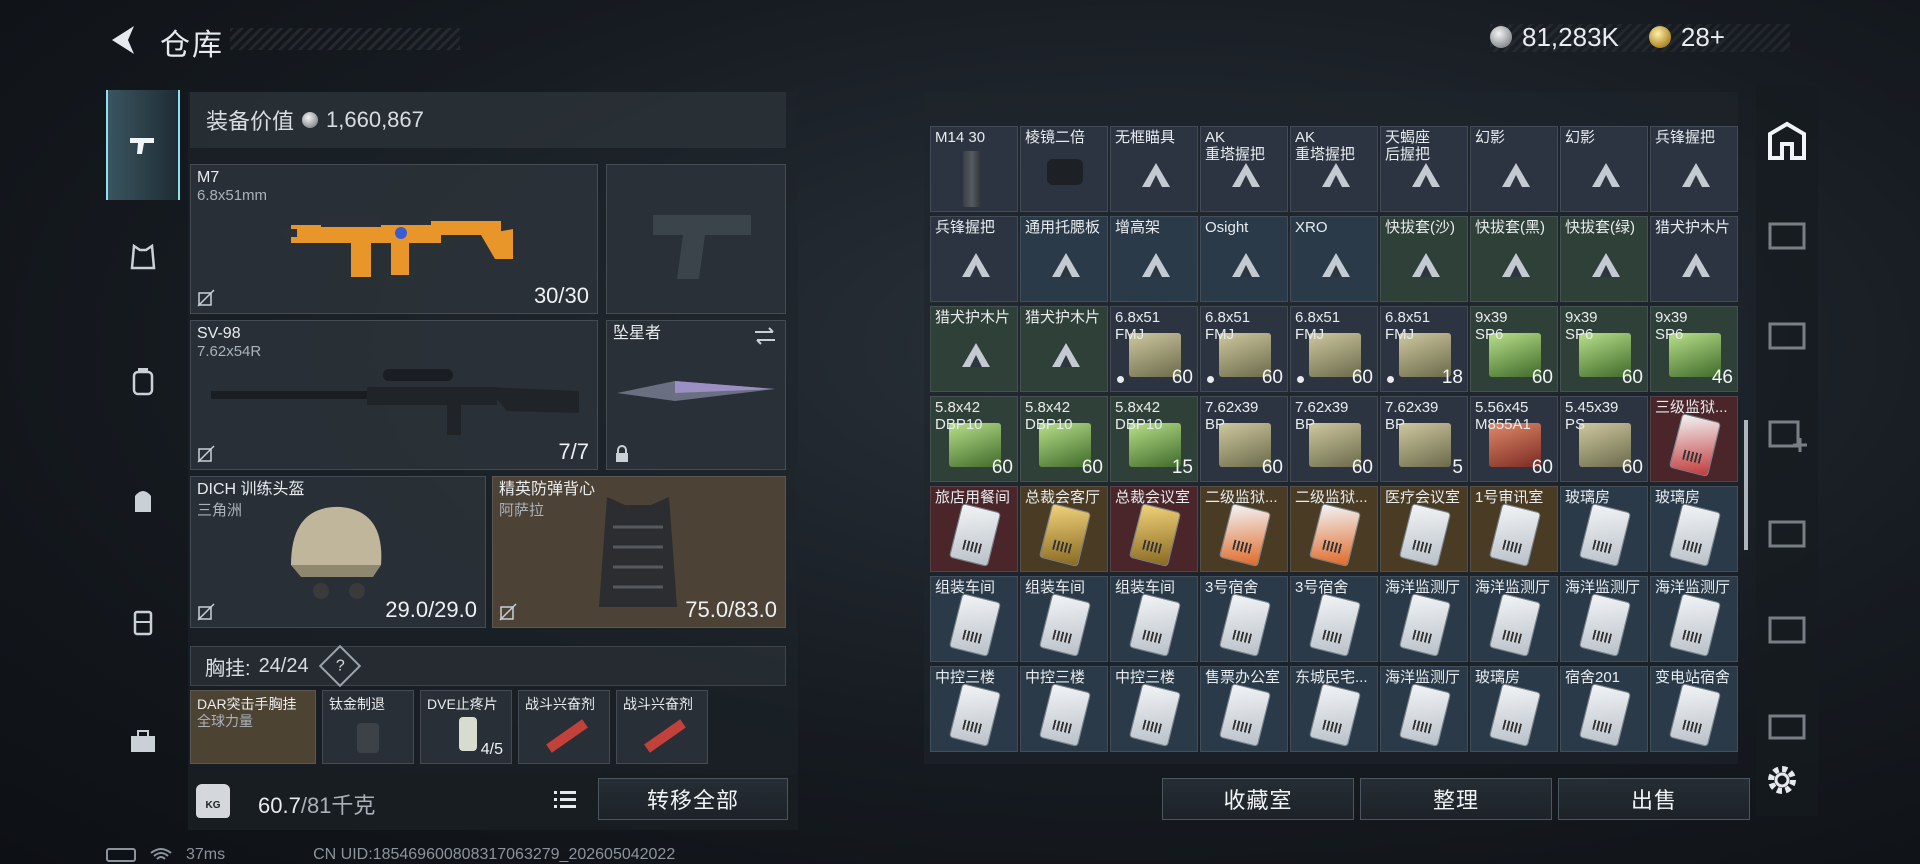 This screenshot has height=864, width=1920. What do you see at coordinates (1787, 725) in the screenshot?
I see `storage-tab-case-icon` at bounding box center [1787, 725].